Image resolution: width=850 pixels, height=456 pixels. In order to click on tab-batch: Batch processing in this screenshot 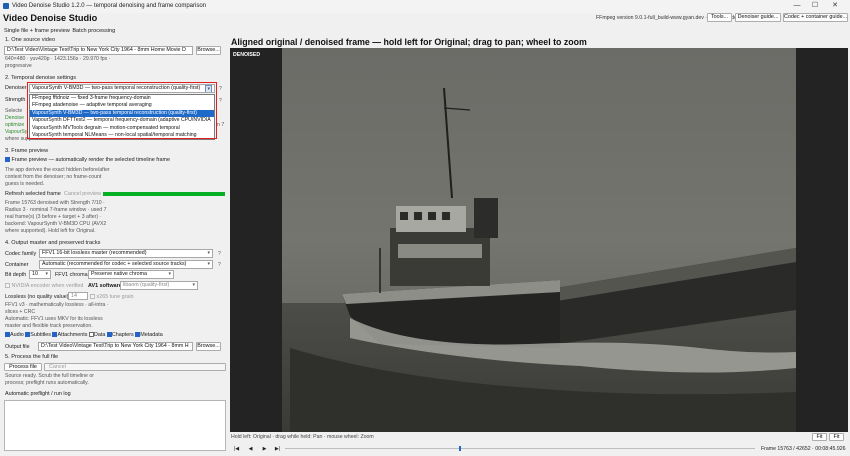, I will do `click(93, 31)`.